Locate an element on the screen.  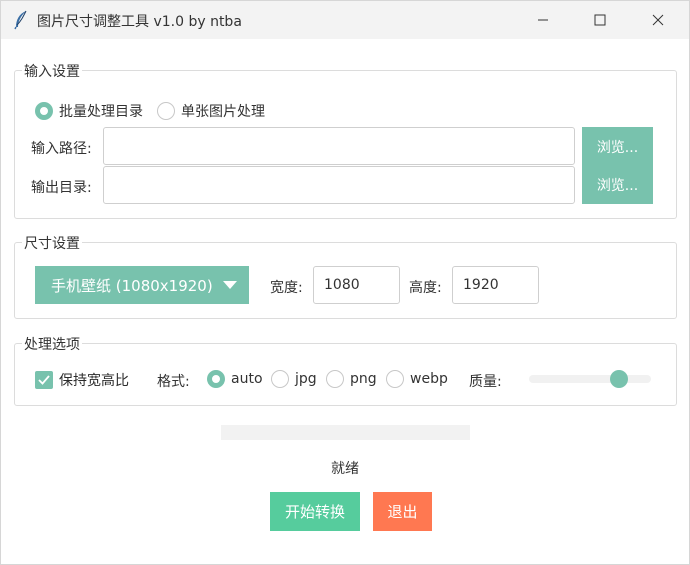
exit-button: 退出 is located at coordinates (402, 511).